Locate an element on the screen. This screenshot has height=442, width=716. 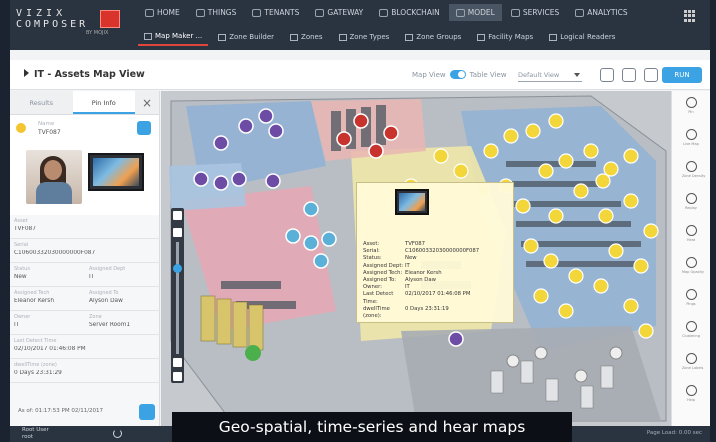
fullscreen-icon is located at coordinates (177, 215).